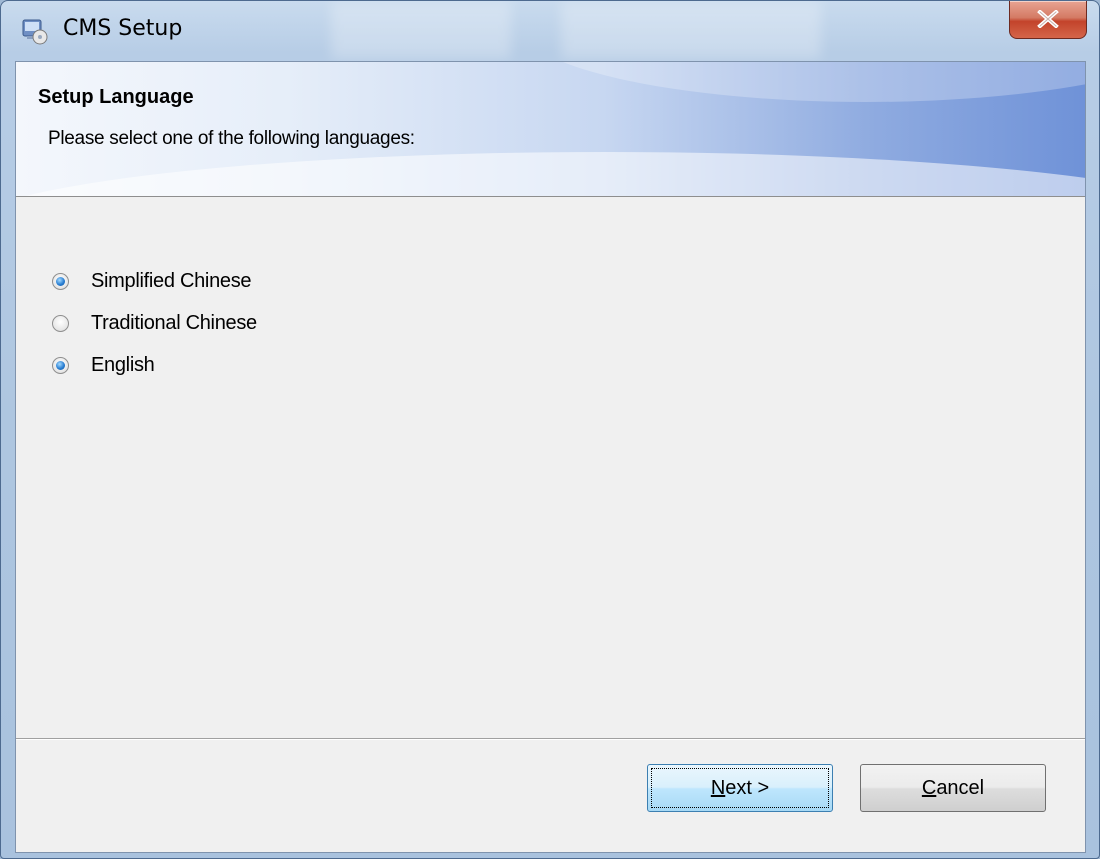 The height and width of the screenshot is (859, 1100). Describe the element at coordinates (123, 365) in the screenshot. I see `language-option-label: English` at that location.